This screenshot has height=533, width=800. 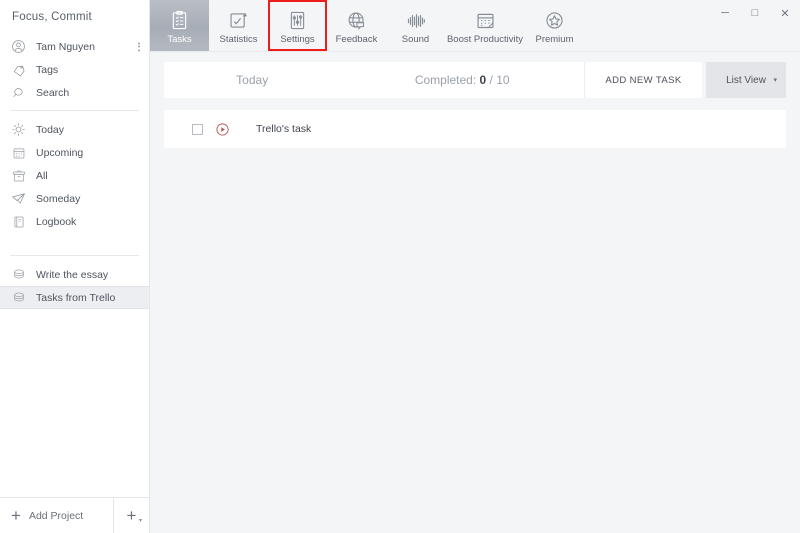 I want to click on tab-boost-productivity: Boost Productivity, so click(x=485, y=25).